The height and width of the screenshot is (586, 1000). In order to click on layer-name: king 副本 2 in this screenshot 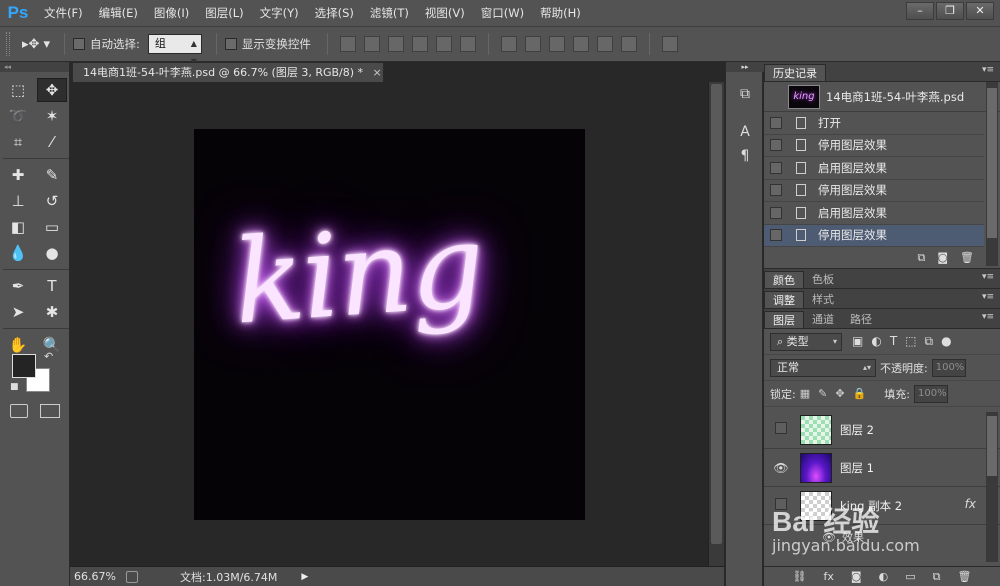, I will do `click(871, 506)`.